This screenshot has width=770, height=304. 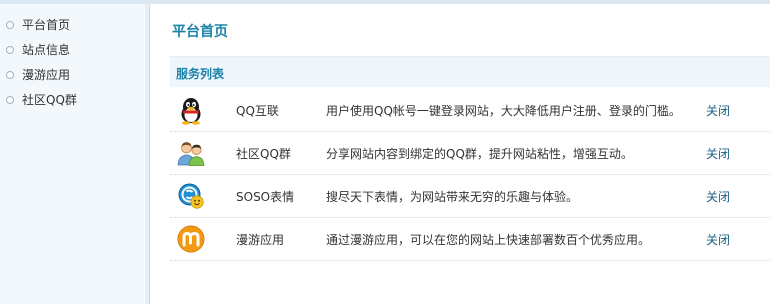 I want to click on service-list-header: 服务列表, so click(x=470, y=71).